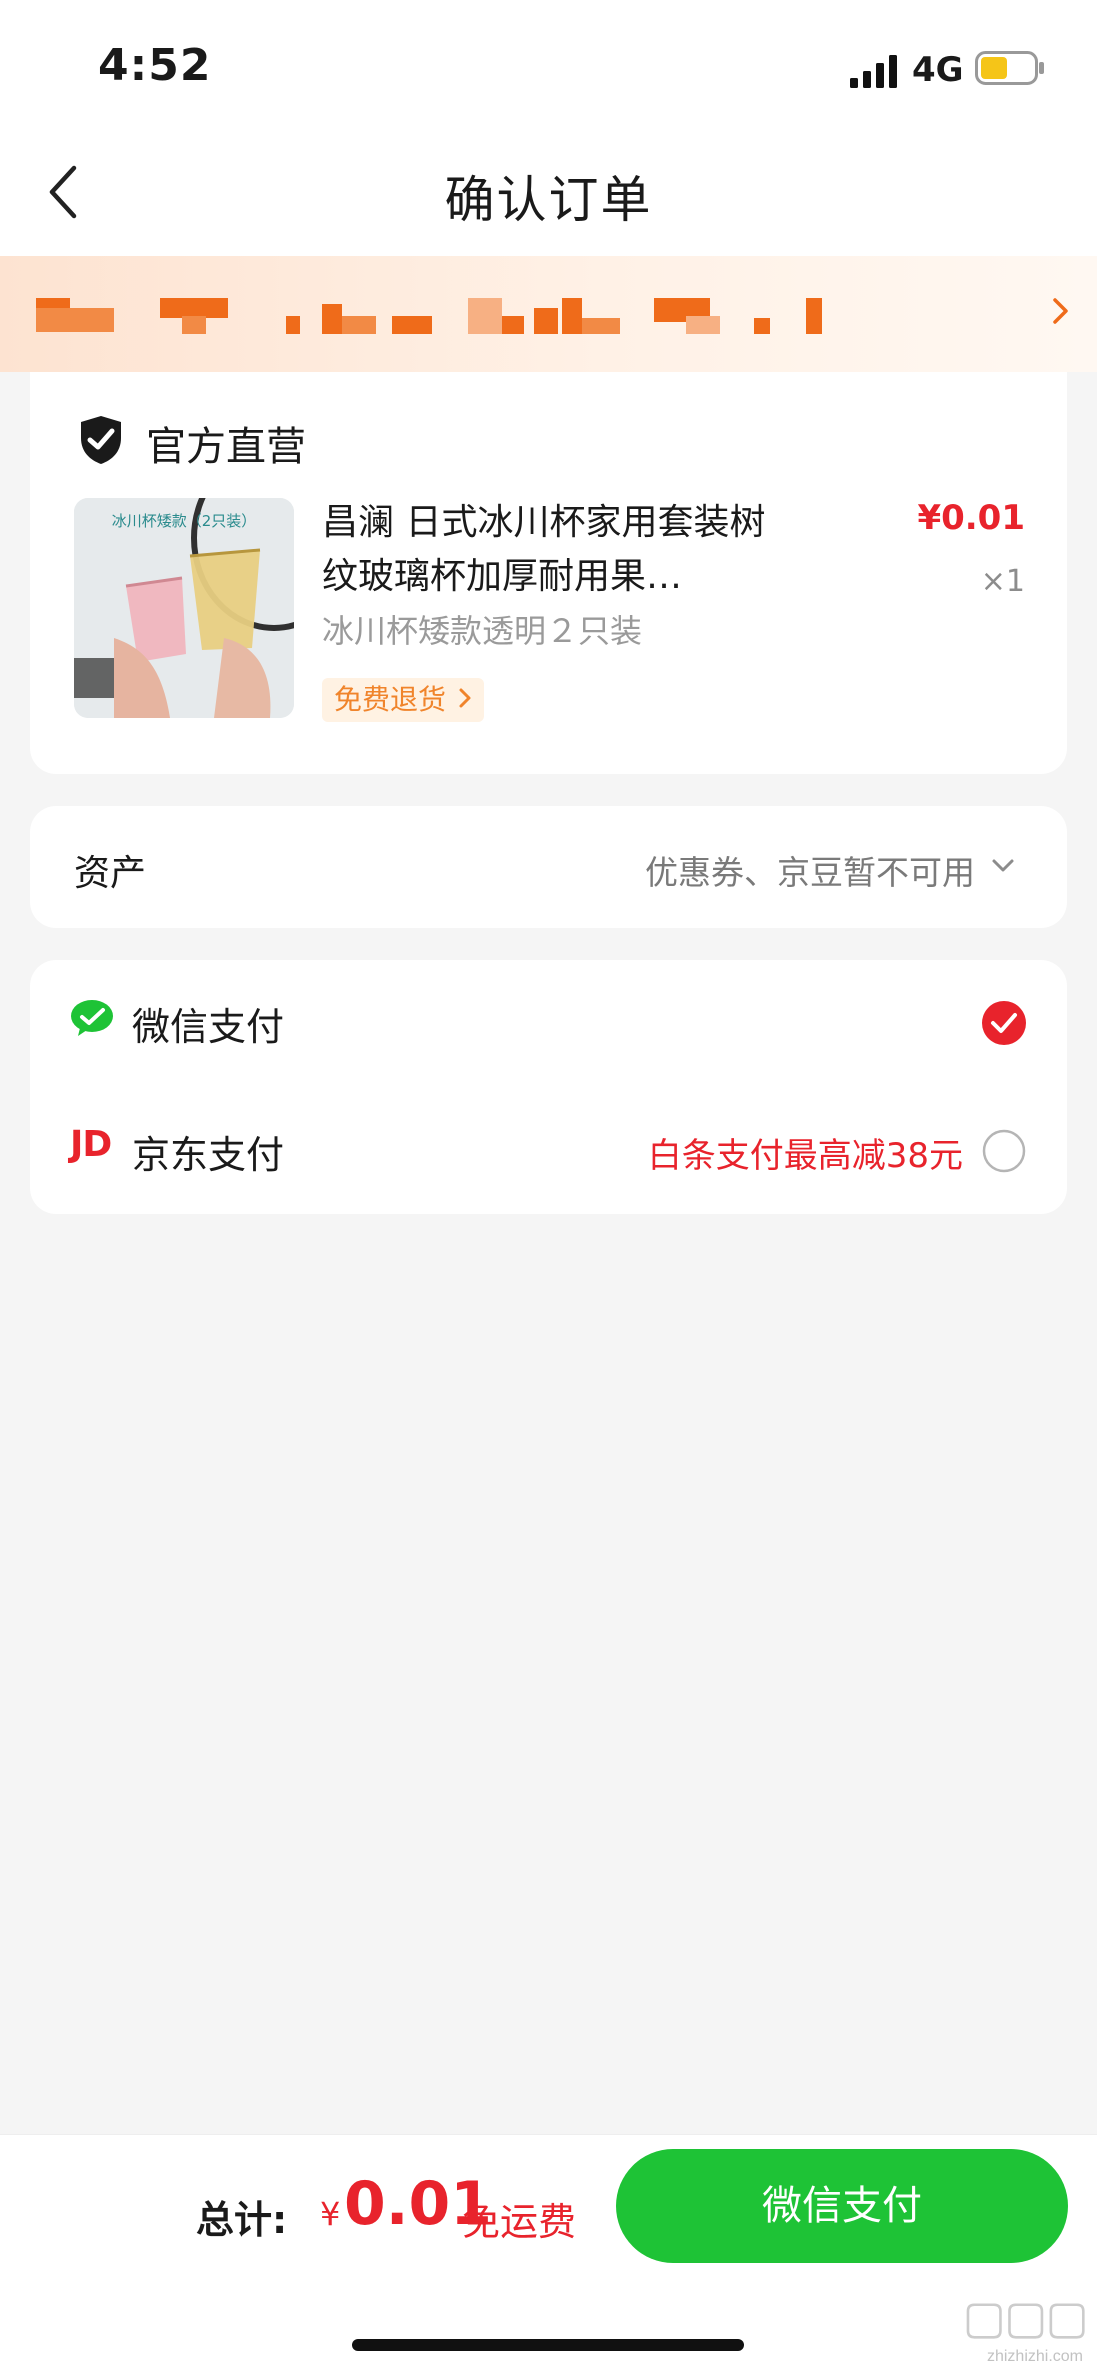  What do you see at coordinates (184, 521) in the screenshot?
I see `image-caption: 冰川杯矮款（2只装）` at bounding box center [184, 521].